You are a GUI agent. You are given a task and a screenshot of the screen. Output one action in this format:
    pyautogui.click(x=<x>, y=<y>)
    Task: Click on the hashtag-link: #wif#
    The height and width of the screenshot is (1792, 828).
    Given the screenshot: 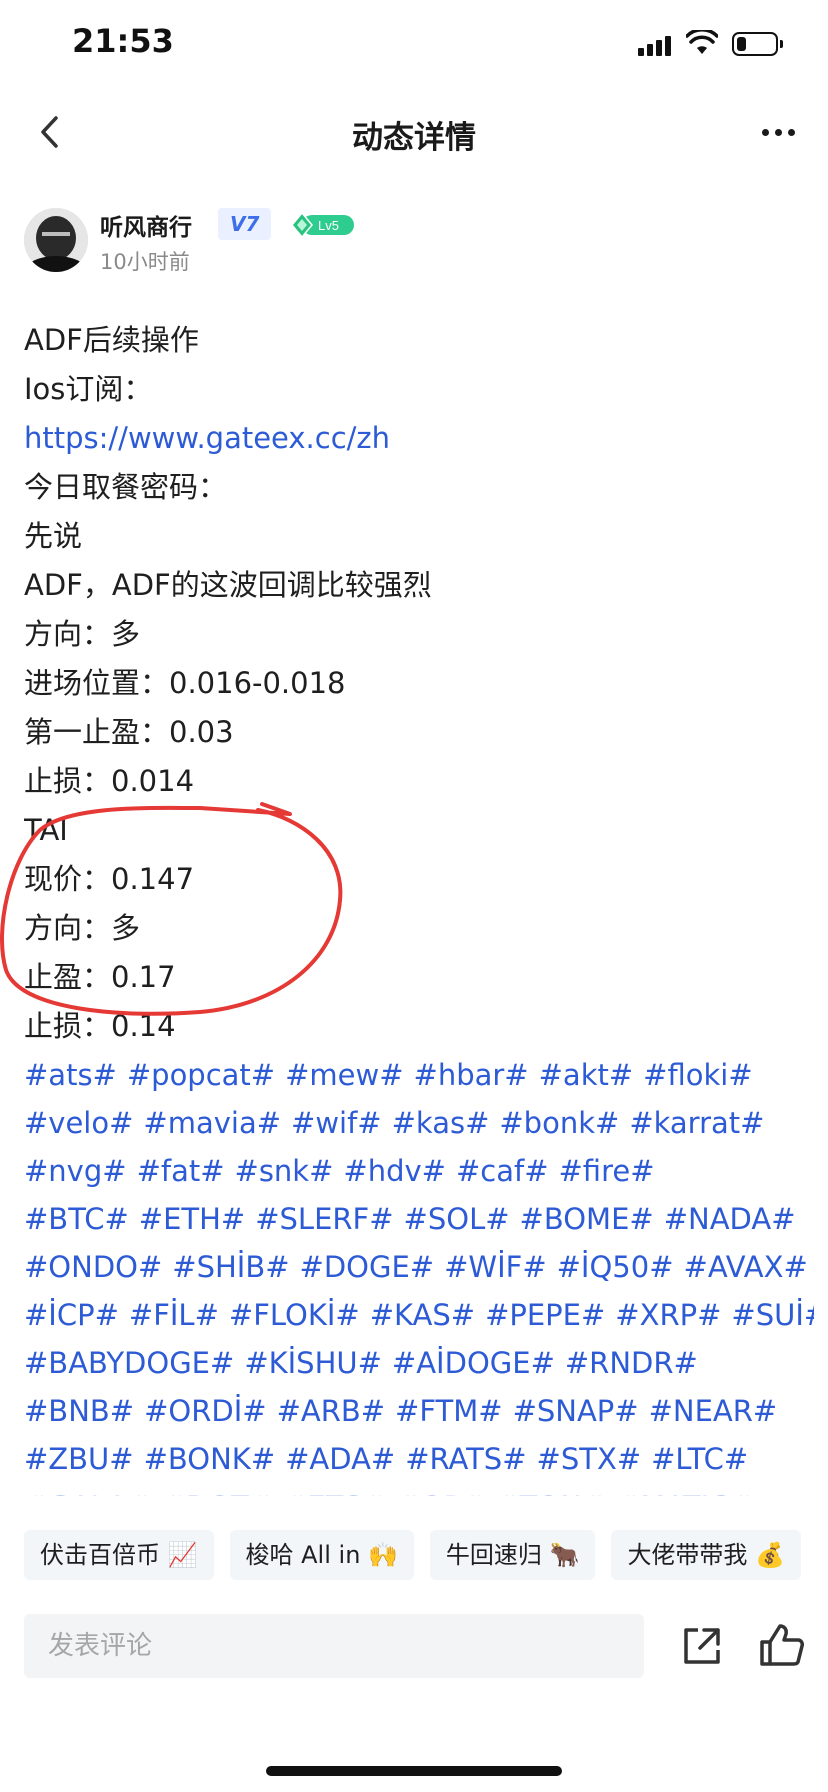 What is the action you would take?
    pyautogui.click(x=336, y=1123)
    